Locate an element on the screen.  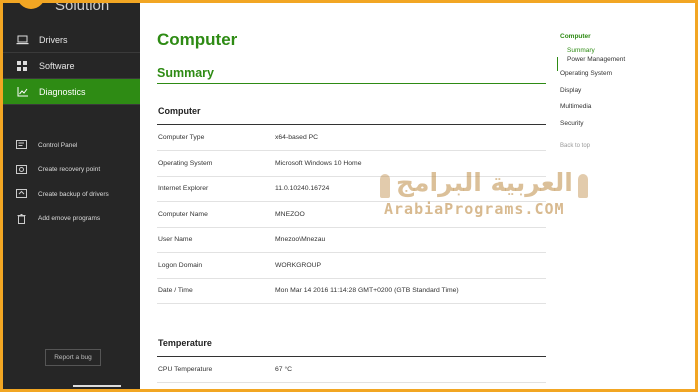
row-key: Operating System is located at coordinates (185, 163).